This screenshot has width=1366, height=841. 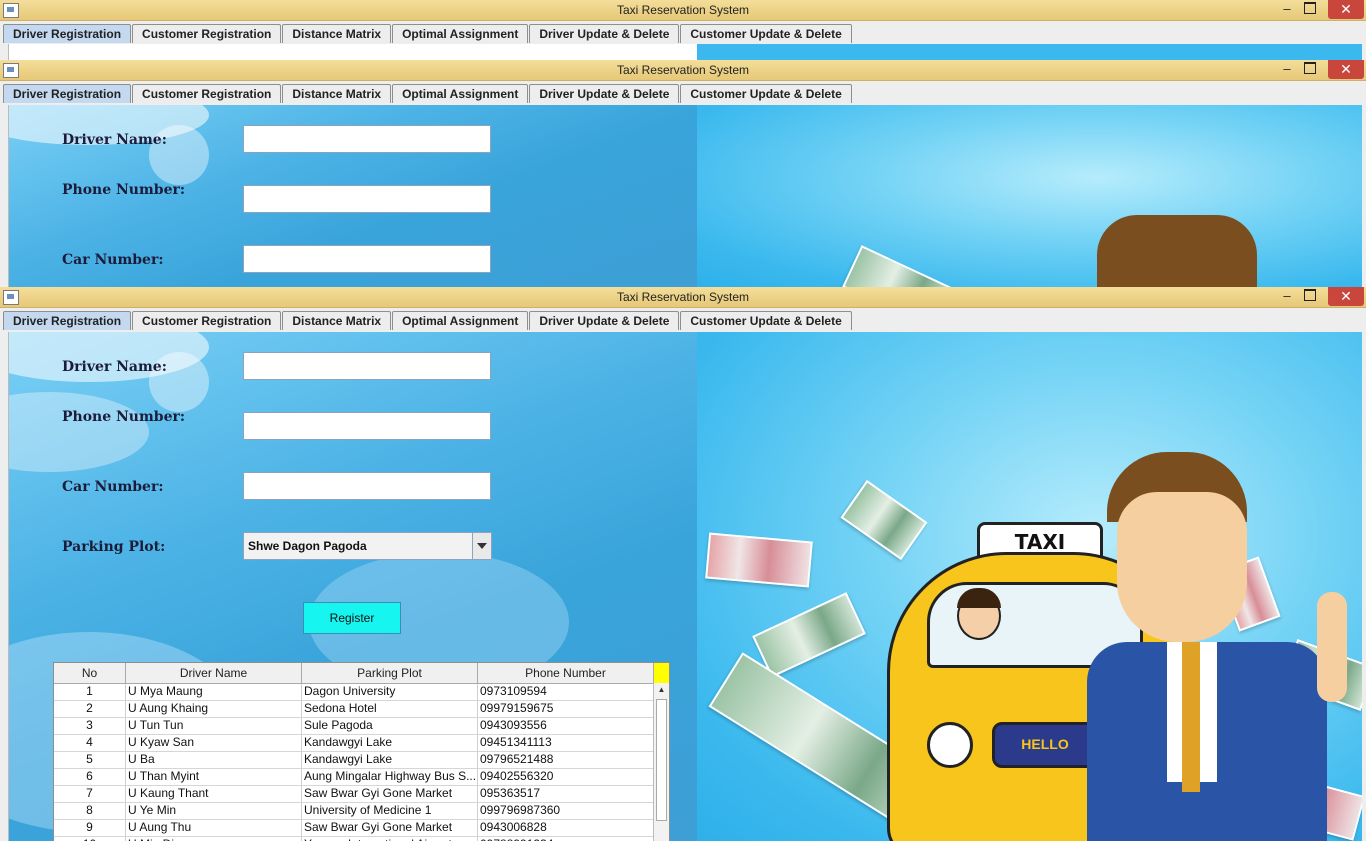 I want to click on column-header-phone-number: Phone Number, so click(x=566, y=673).